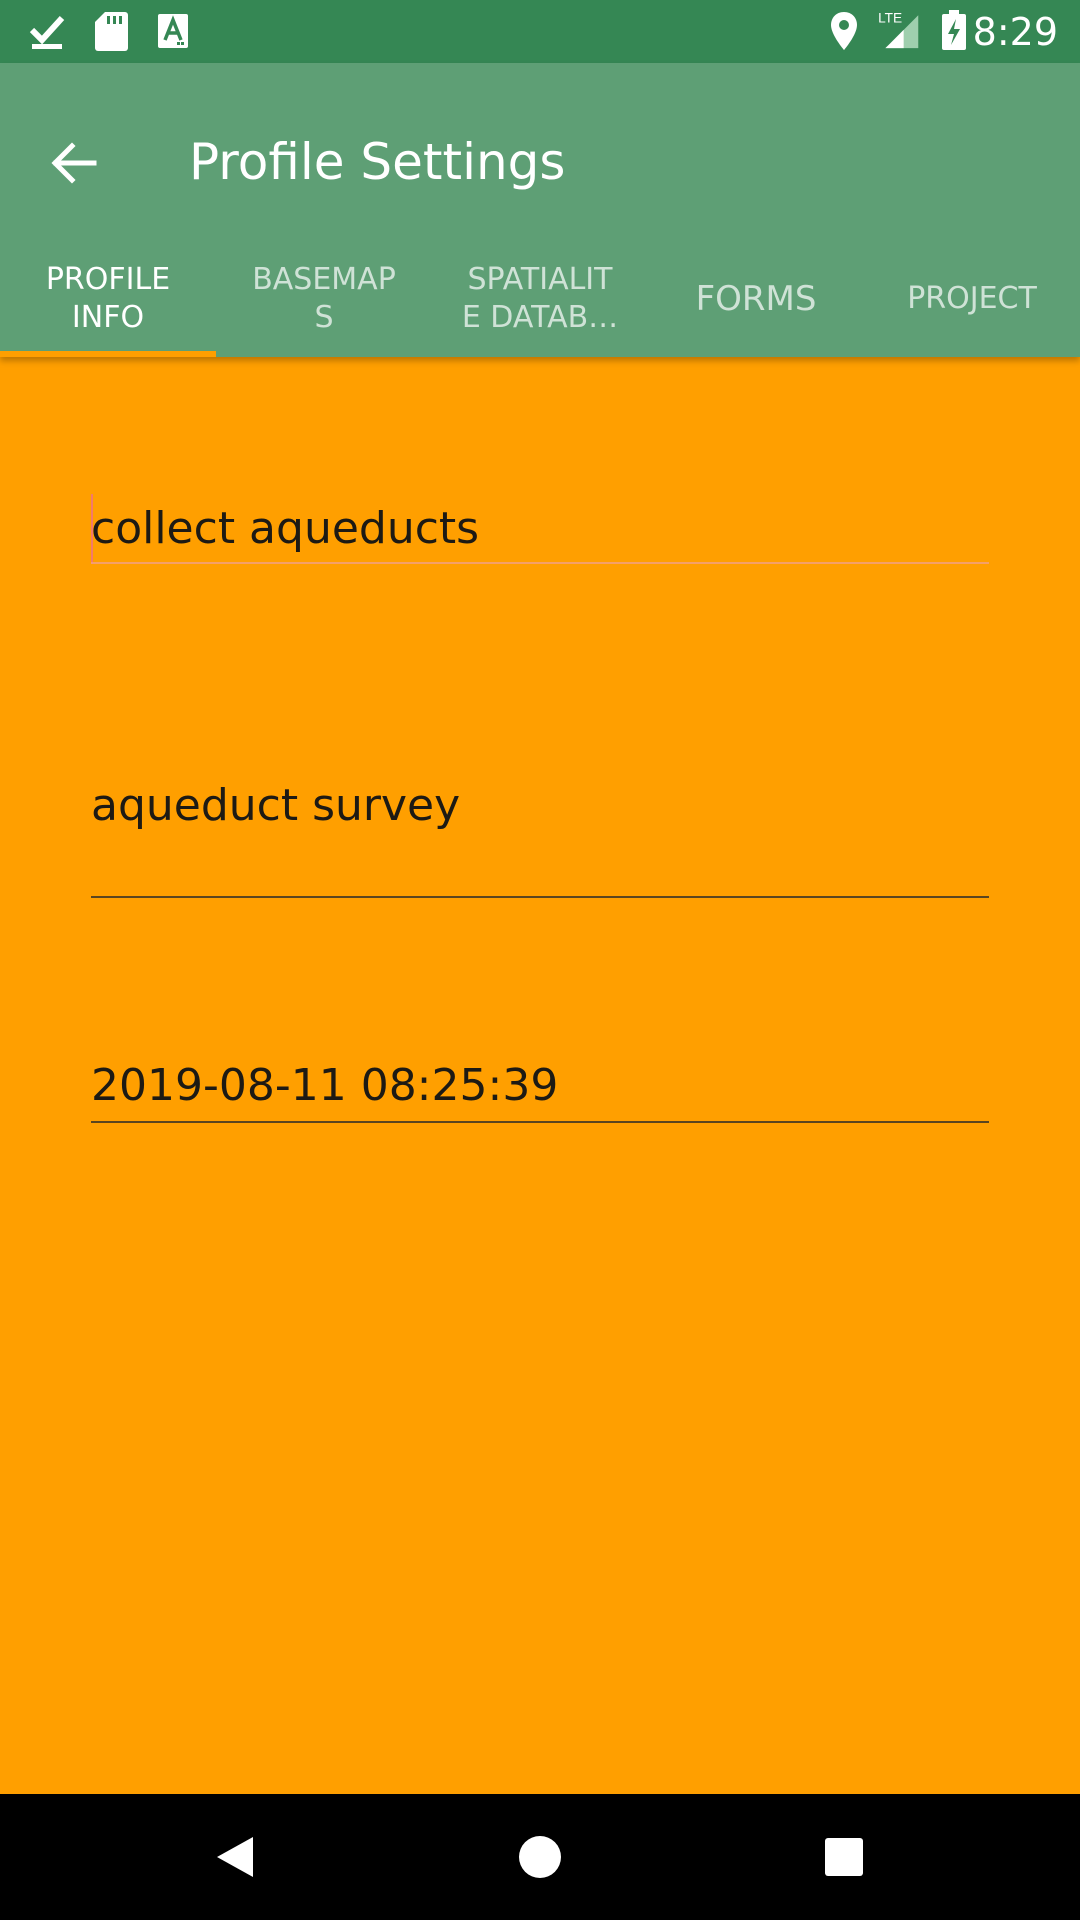  What do you see at coordinates (111, 31) in the screenshot?
I see `sd-card-icon` at bounding box center [111, 31].